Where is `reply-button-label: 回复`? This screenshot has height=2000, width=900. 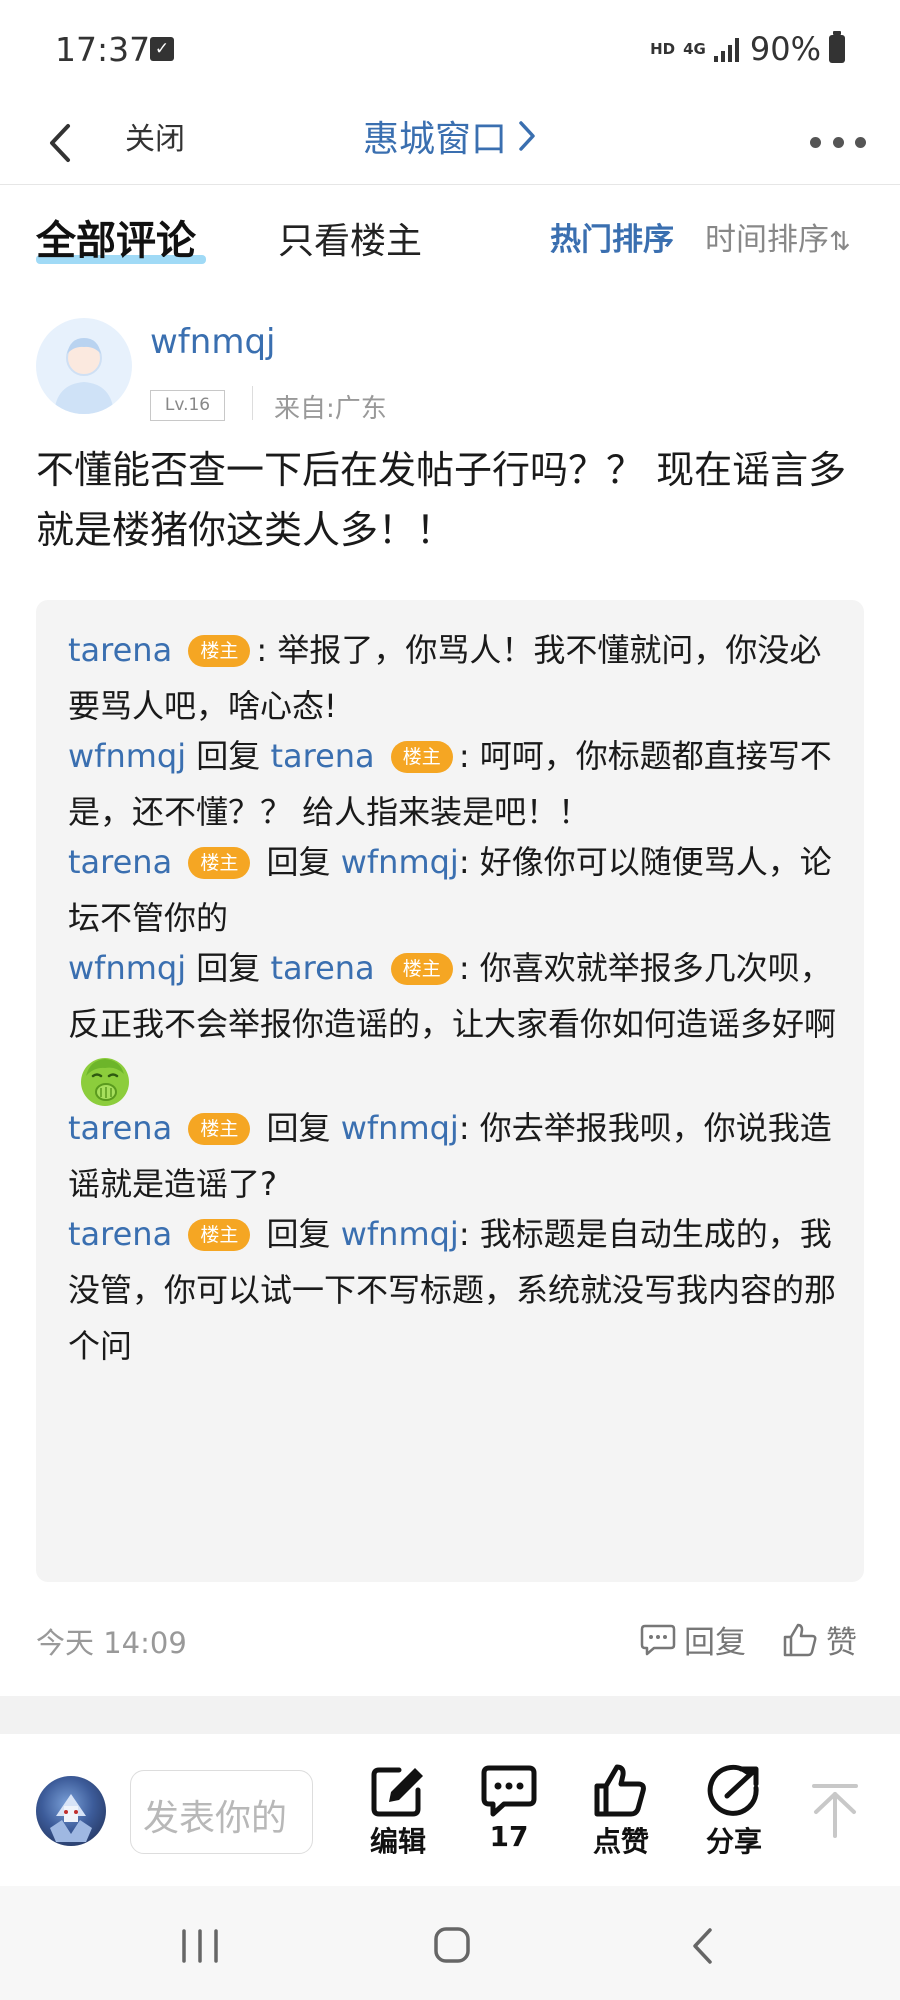
reply-button-label: 回复 is located at coordinates (715, 1643).